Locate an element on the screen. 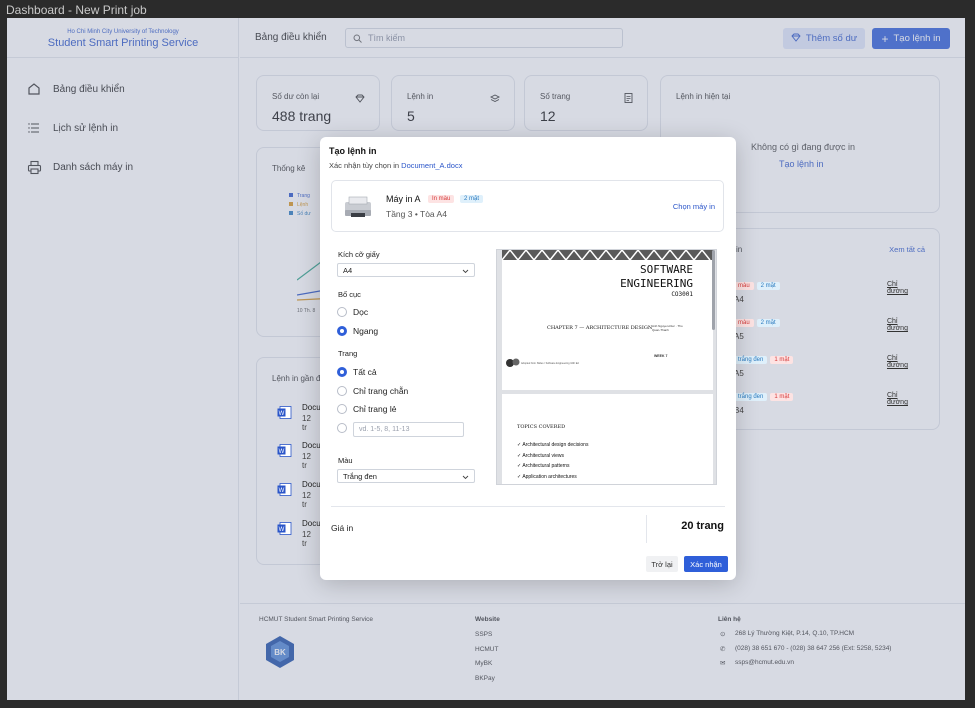 The width and height of the screenshot is (975, 708). paper-size: B4 is located at coordinates (739, 410).